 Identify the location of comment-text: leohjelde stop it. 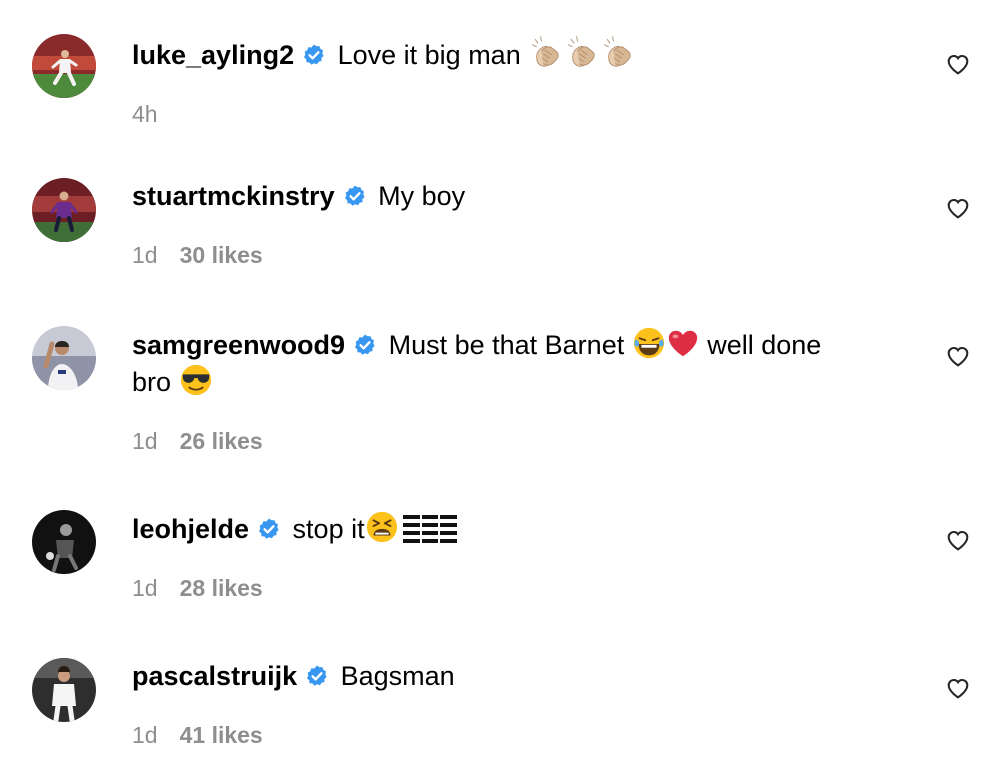
(512, 528).